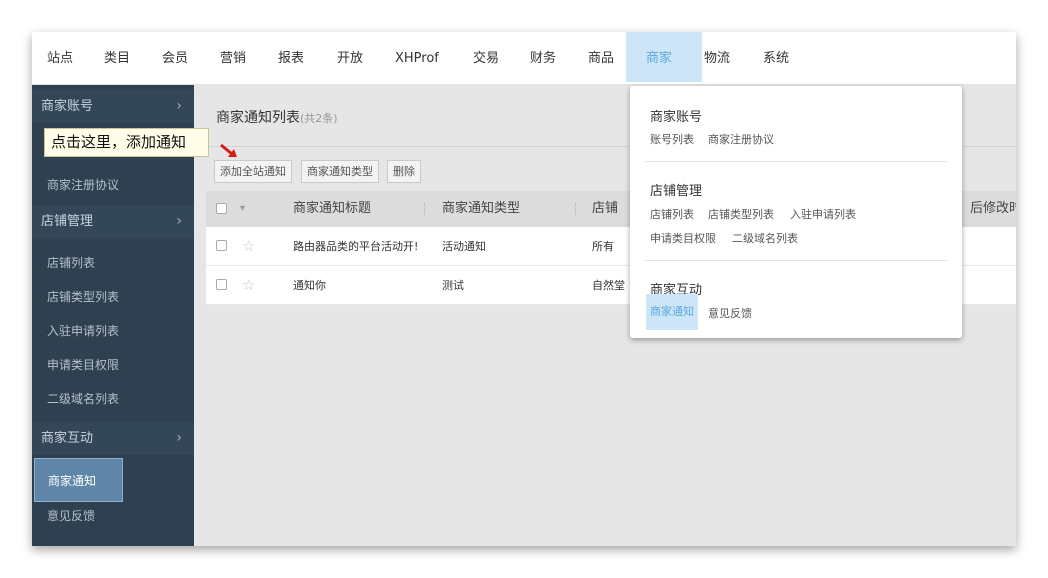  What do you see at coordinates (113, 438) in the screenshot?
I see `sidebar-section-merchant-interaction: 商家互动 ›` at bounding box center [113, 438].